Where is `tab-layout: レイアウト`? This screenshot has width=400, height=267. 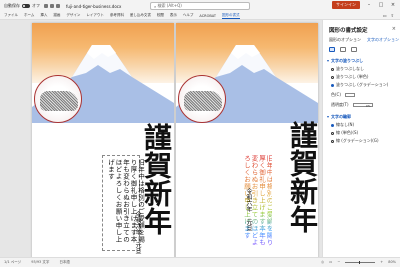 tab-layout: レイアウト is located at coordinates (95, 15).